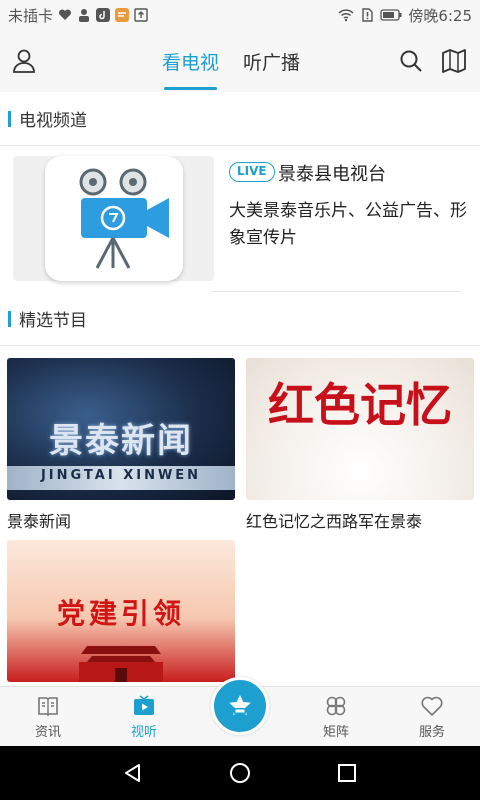  I want to click on search-icon, so click(411, 61).